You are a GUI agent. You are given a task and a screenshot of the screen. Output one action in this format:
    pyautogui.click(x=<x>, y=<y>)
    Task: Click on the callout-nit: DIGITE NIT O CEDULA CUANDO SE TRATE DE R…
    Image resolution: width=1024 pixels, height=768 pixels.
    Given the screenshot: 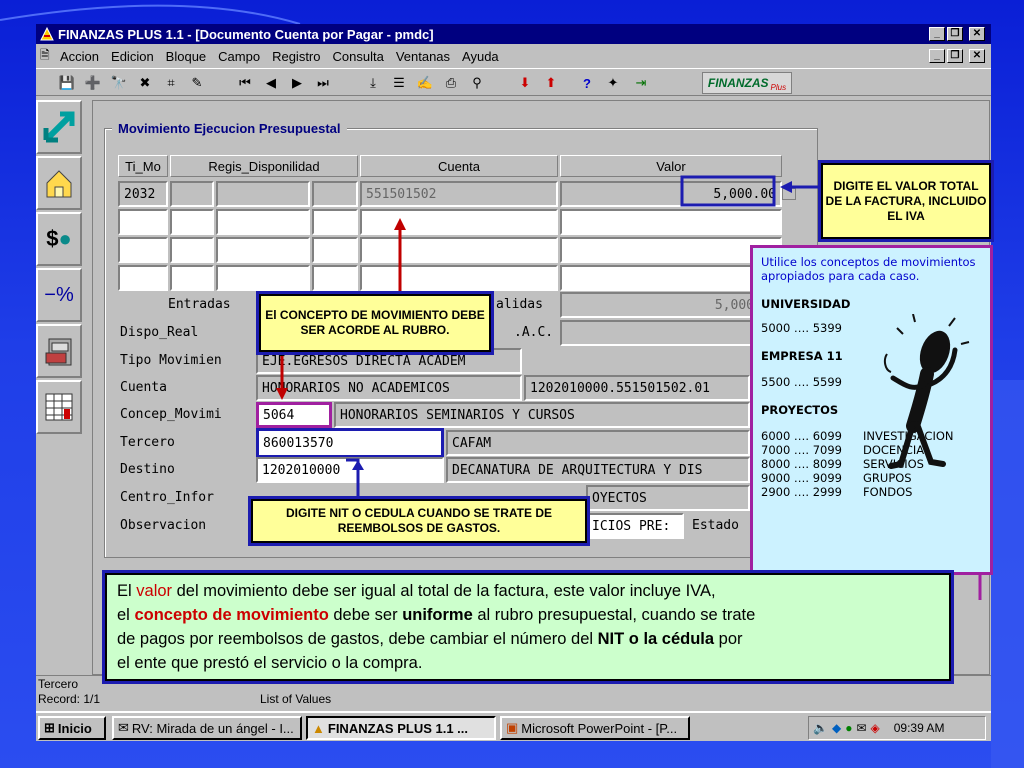 What is the action you would take?
    pyautogui.click(x=419, y=521)
    